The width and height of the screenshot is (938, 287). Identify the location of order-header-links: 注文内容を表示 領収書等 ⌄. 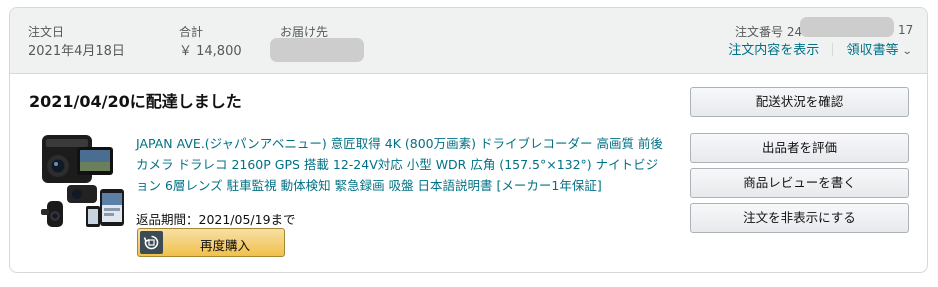
(820, 48).